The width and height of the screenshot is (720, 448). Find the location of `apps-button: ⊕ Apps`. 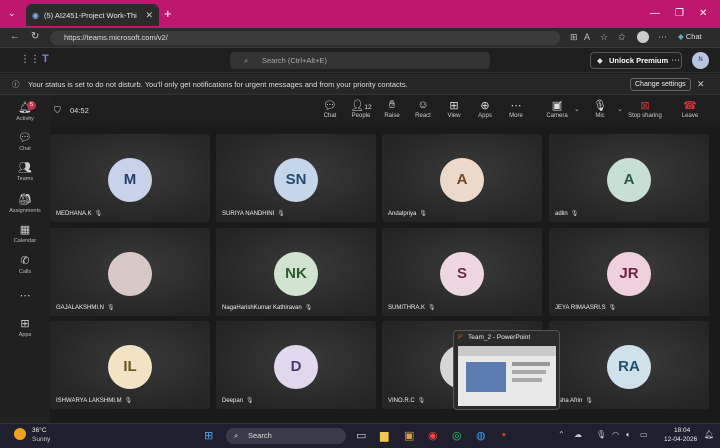

apps-button: ⊕ Apps is located at coordinates (485, 109).